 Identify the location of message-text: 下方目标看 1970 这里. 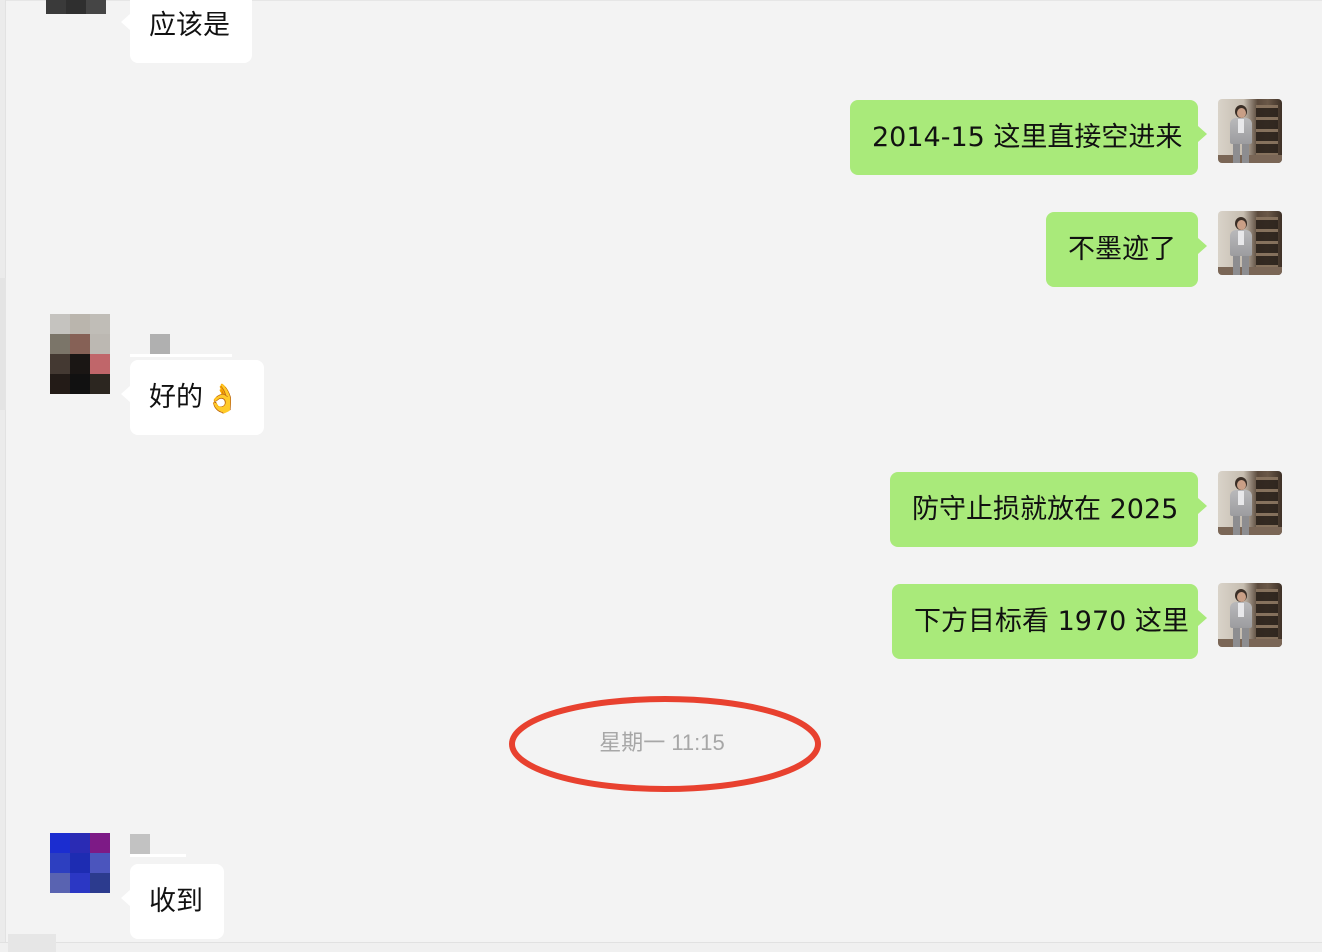
(1051, 621).